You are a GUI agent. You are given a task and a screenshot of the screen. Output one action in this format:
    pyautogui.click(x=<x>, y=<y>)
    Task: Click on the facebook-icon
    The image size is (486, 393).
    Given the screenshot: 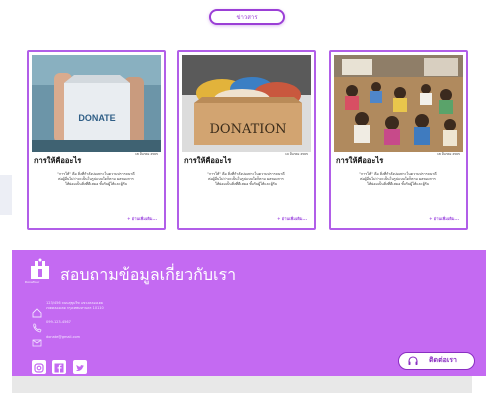 What is the action you would take?
    pyautogui.click(x=59, y=367)
    